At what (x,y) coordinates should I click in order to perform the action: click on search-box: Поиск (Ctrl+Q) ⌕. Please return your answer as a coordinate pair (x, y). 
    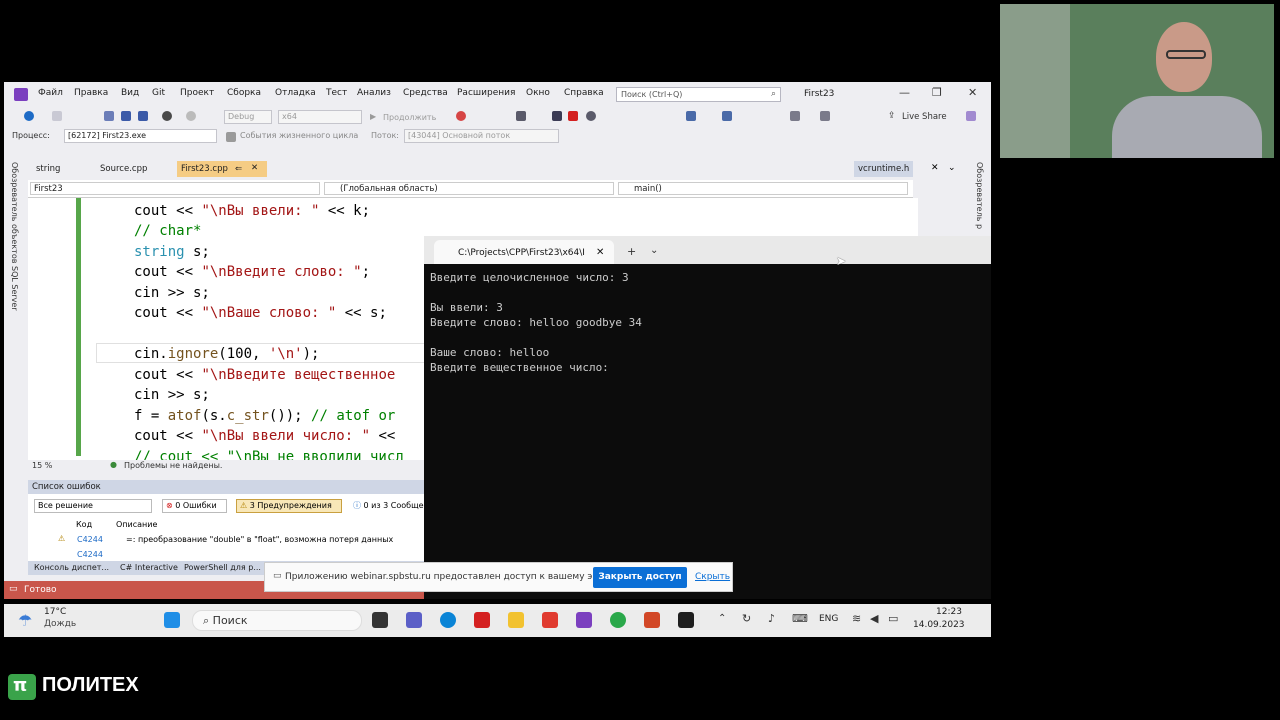
    Looking at the image, I should click on (698, 94).